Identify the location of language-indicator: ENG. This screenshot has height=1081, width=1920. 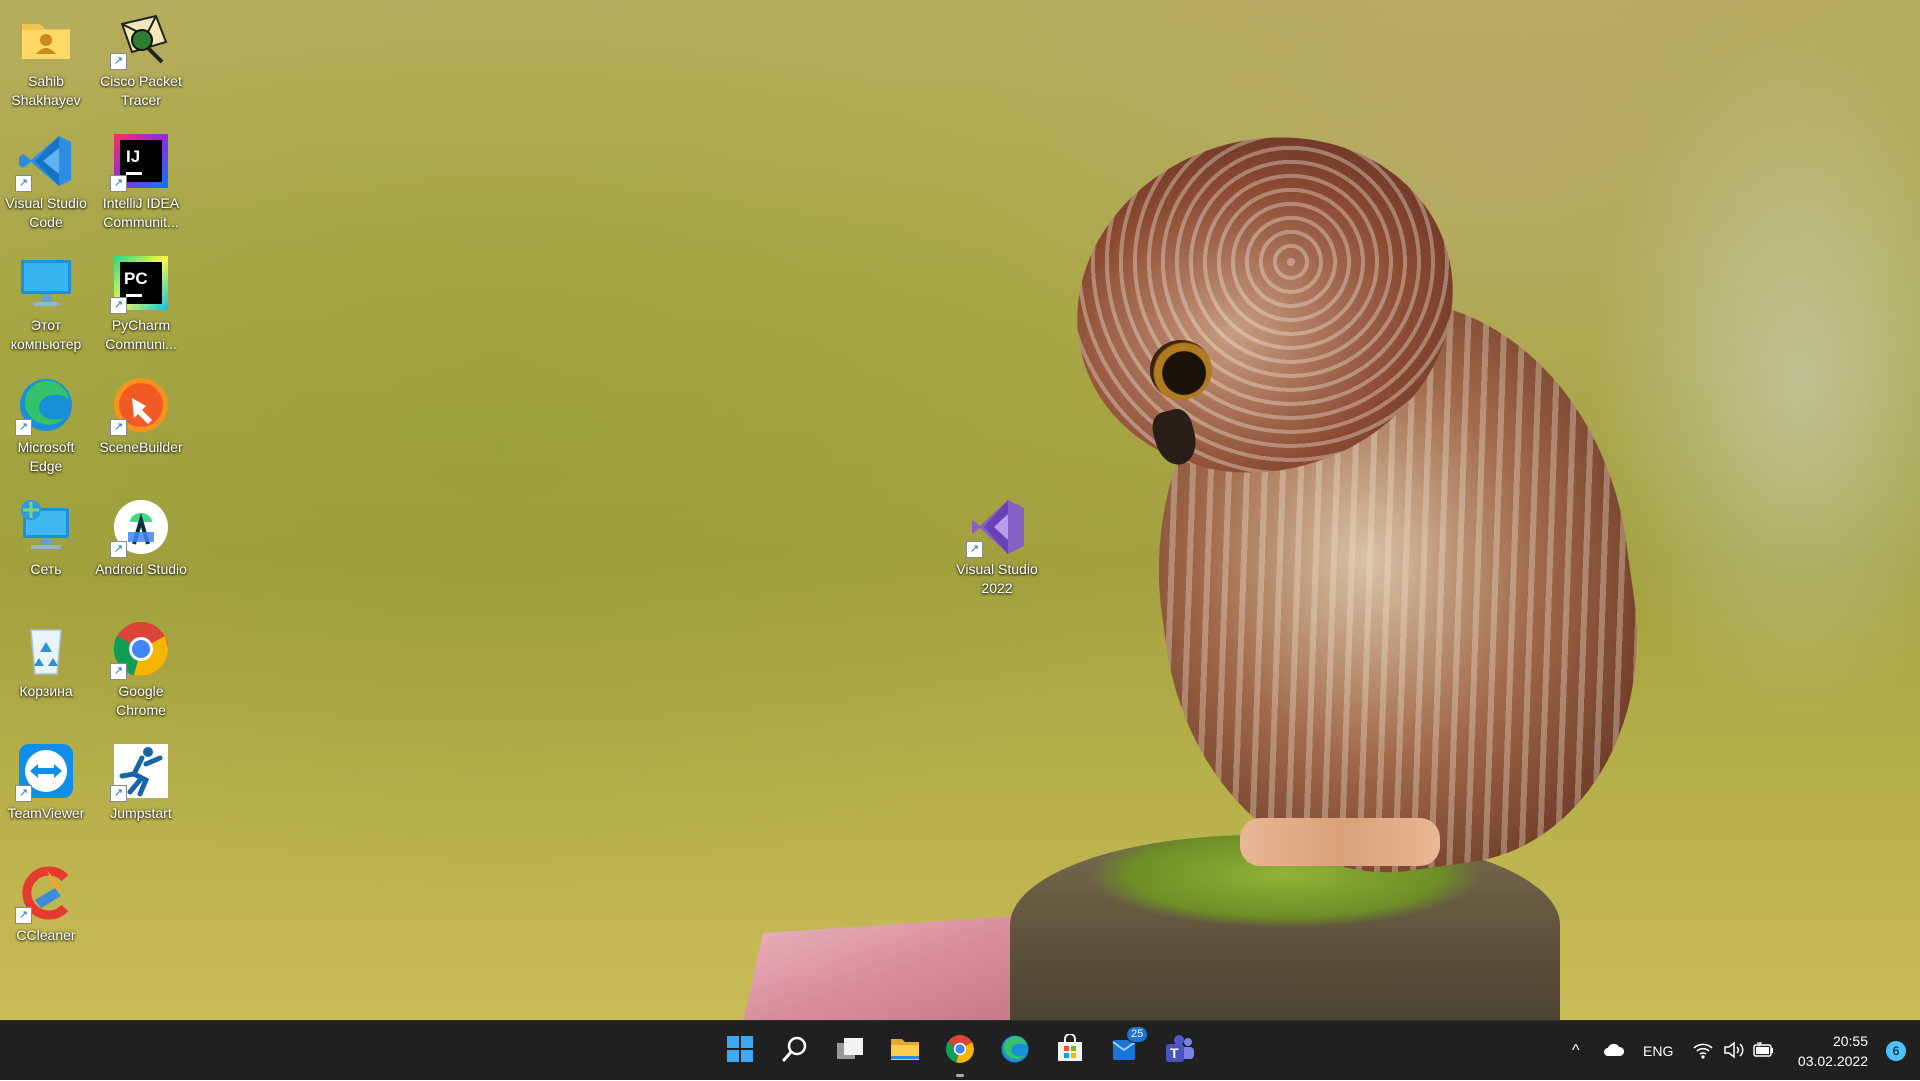
(1658, 1051).